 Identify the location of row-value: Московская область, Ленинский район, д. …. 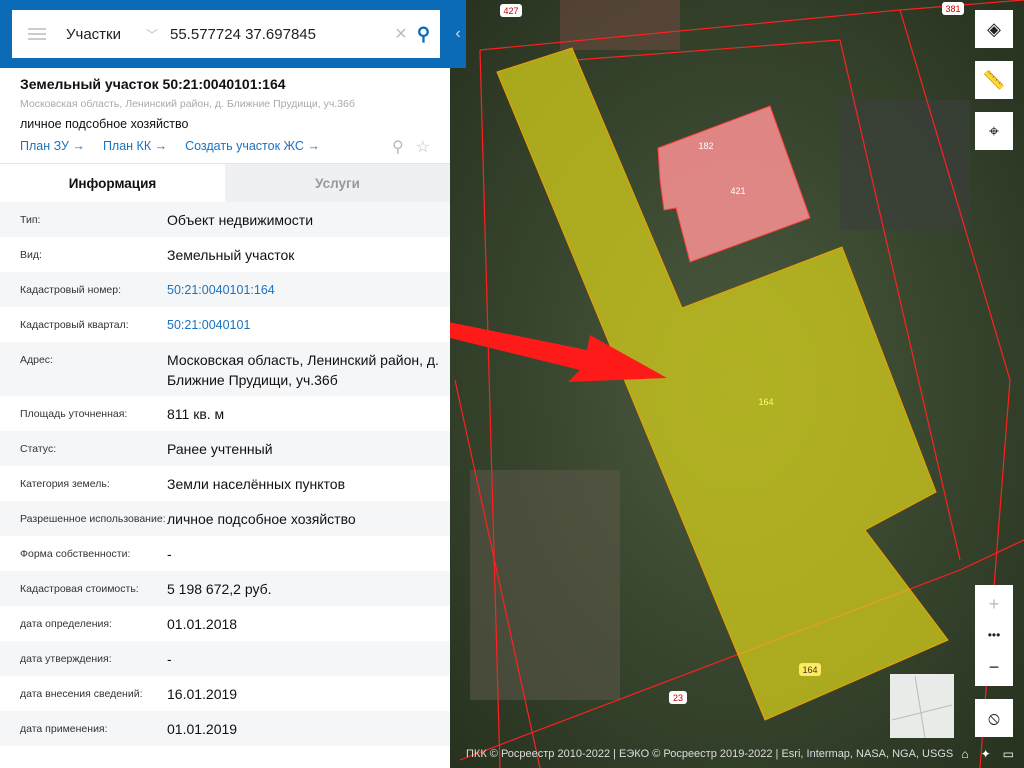
(303, 370).